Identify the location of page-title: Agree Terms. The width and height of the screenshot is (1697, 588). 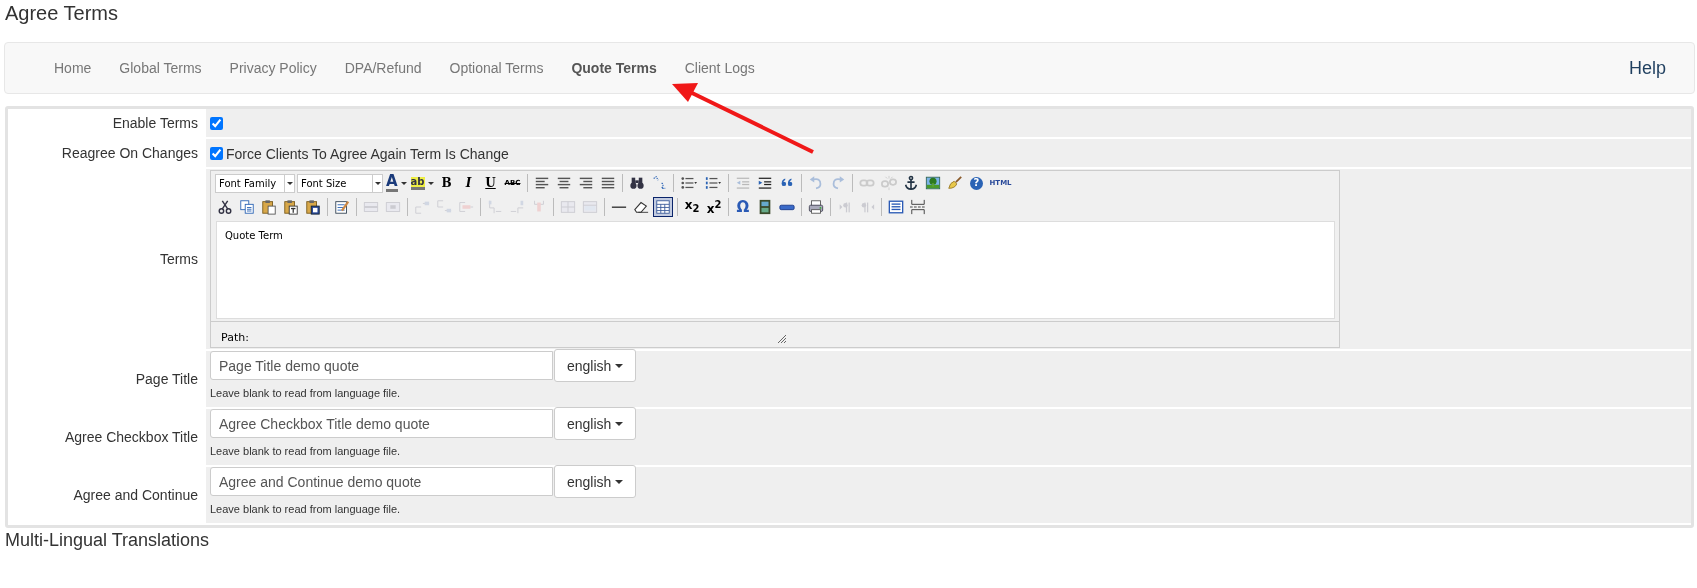
(61, 13).